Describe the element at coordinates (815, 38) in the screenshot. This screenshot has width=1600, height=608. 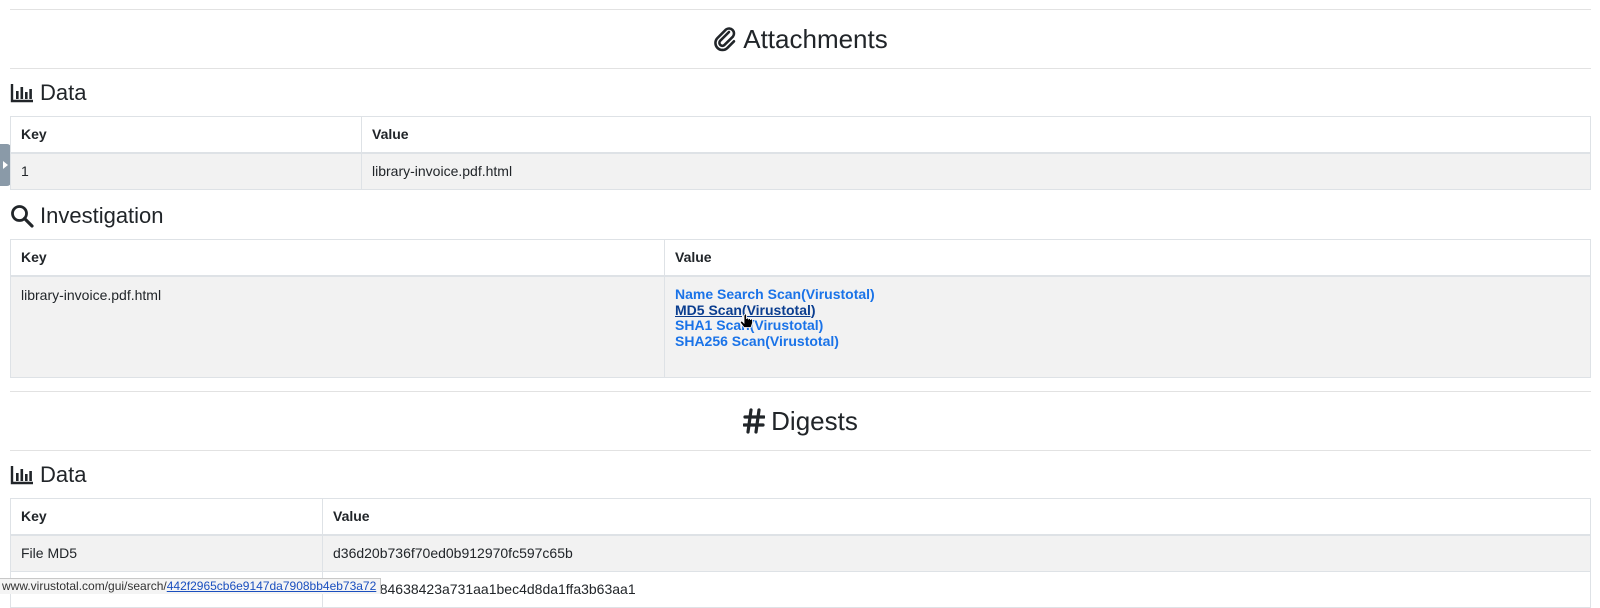
I see `attachments-title: Attachments` at that location.